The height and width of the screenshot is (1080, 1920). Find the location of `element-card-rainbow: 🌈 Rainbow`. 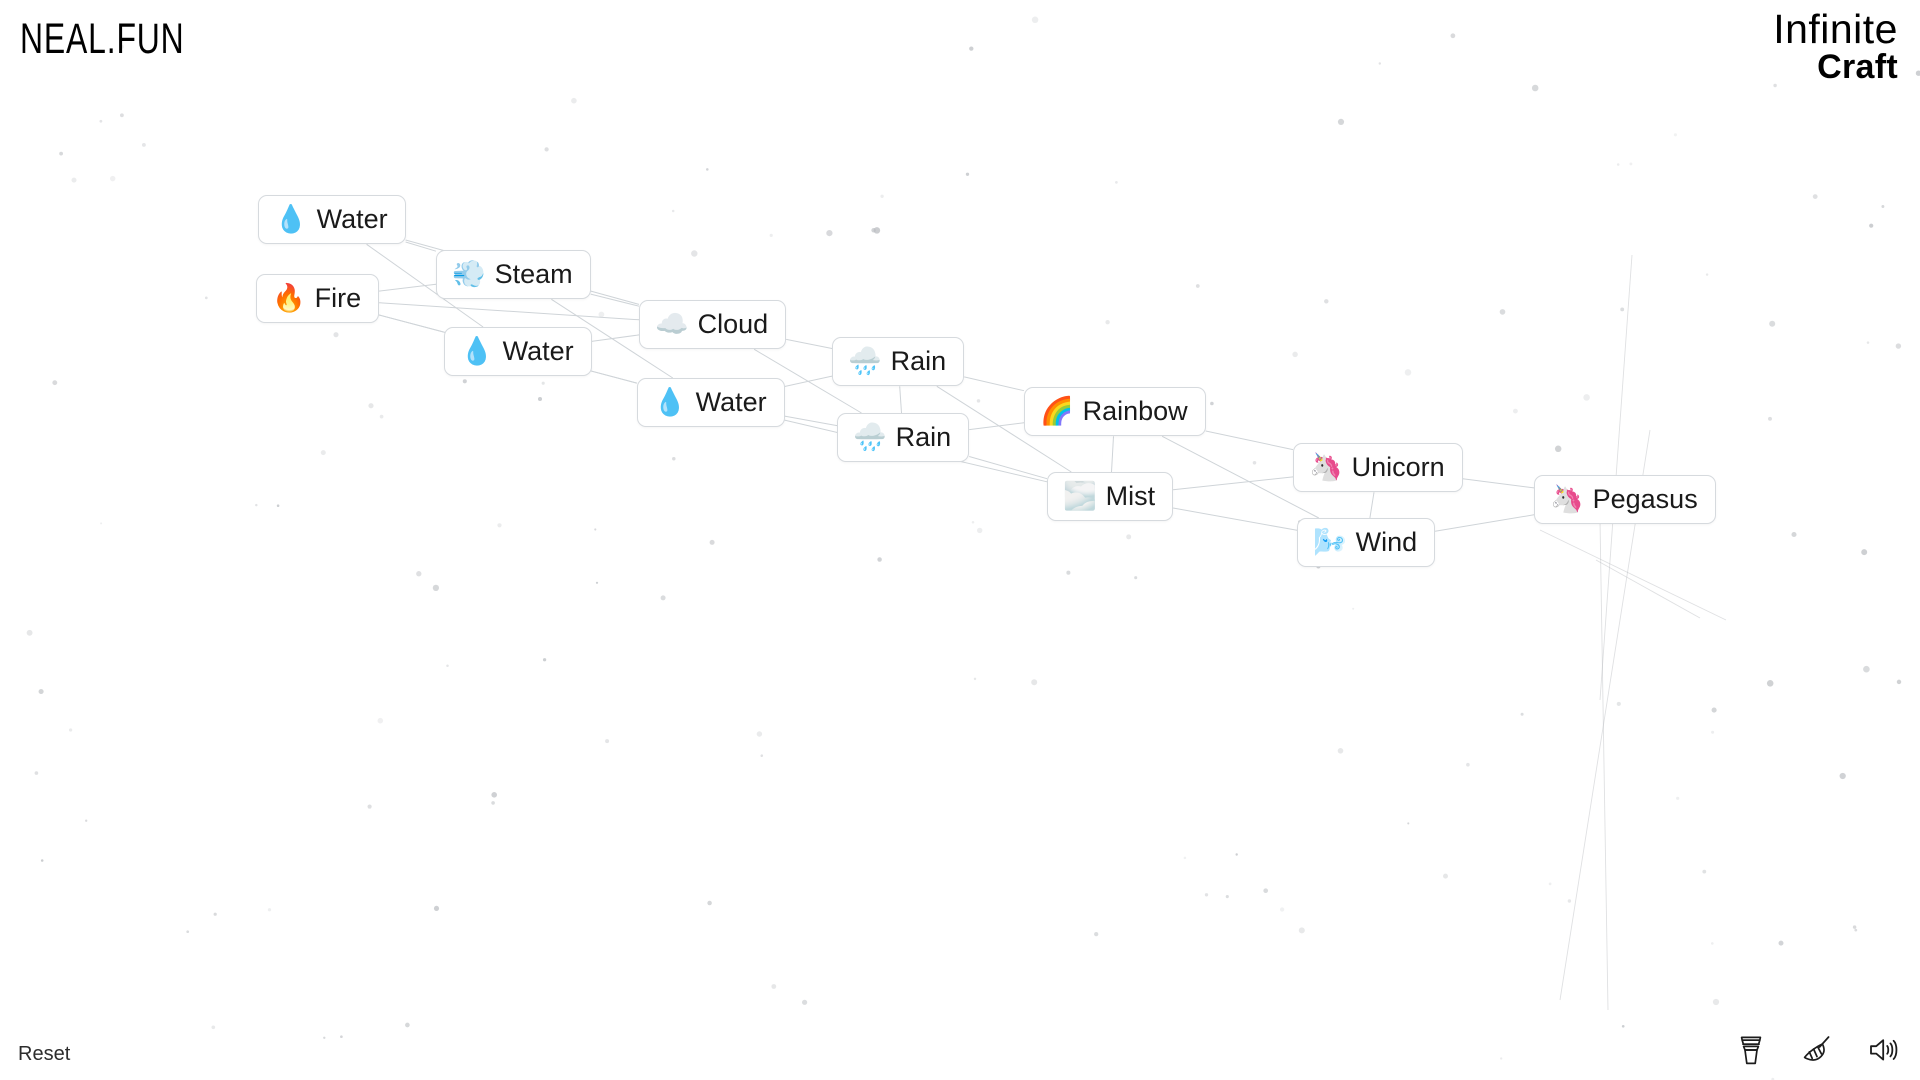

element-card-rainbow: 🌈 Rainbow is located at coordinates (1115, 412).